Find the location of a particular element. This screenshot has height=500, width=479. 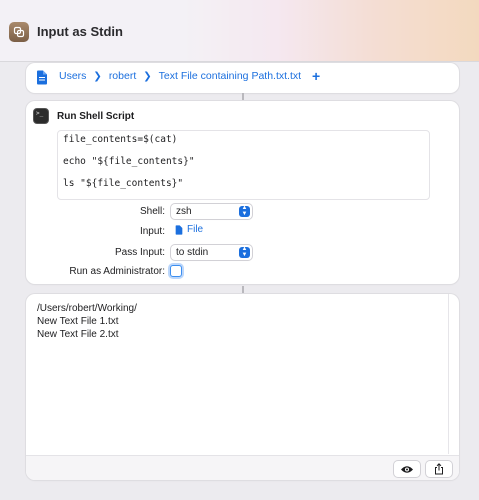

path-segment-users: Users is located at coordinates (72, 76).